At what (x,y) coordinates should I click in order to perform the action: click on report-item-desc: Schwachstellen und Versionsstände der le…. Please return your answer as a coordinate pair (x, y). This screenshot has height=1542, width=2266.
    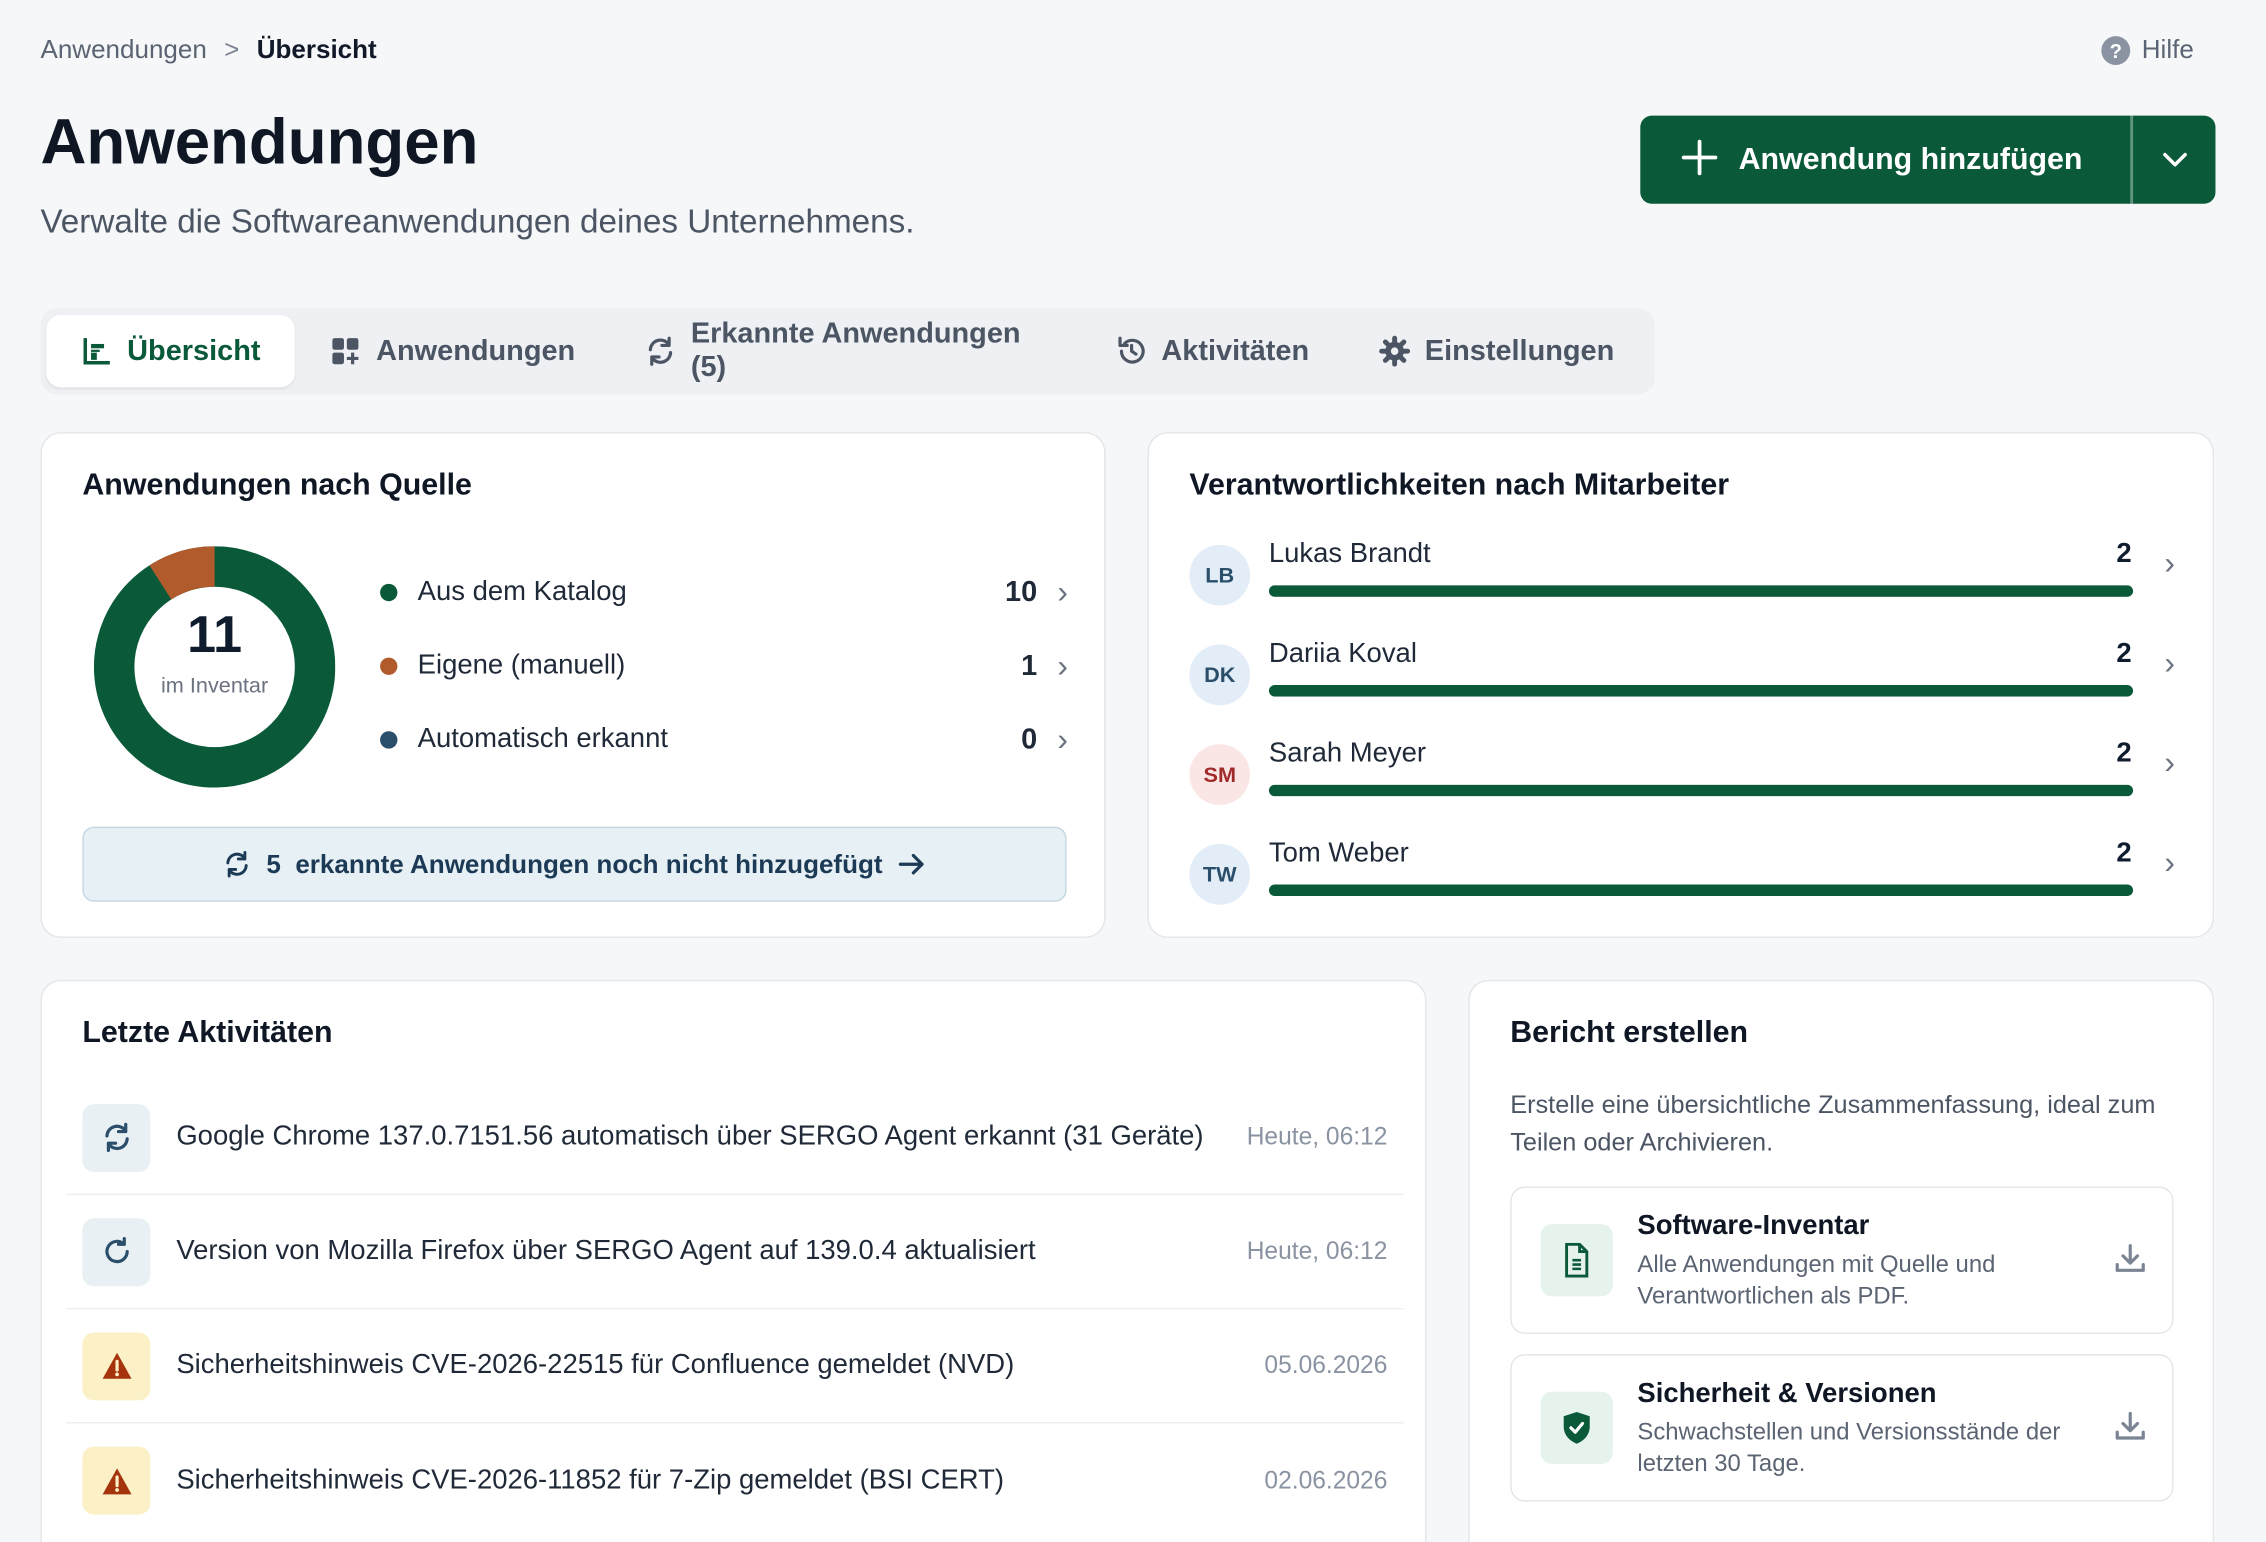
    Looking at the image, I should click on (1849, 1448).